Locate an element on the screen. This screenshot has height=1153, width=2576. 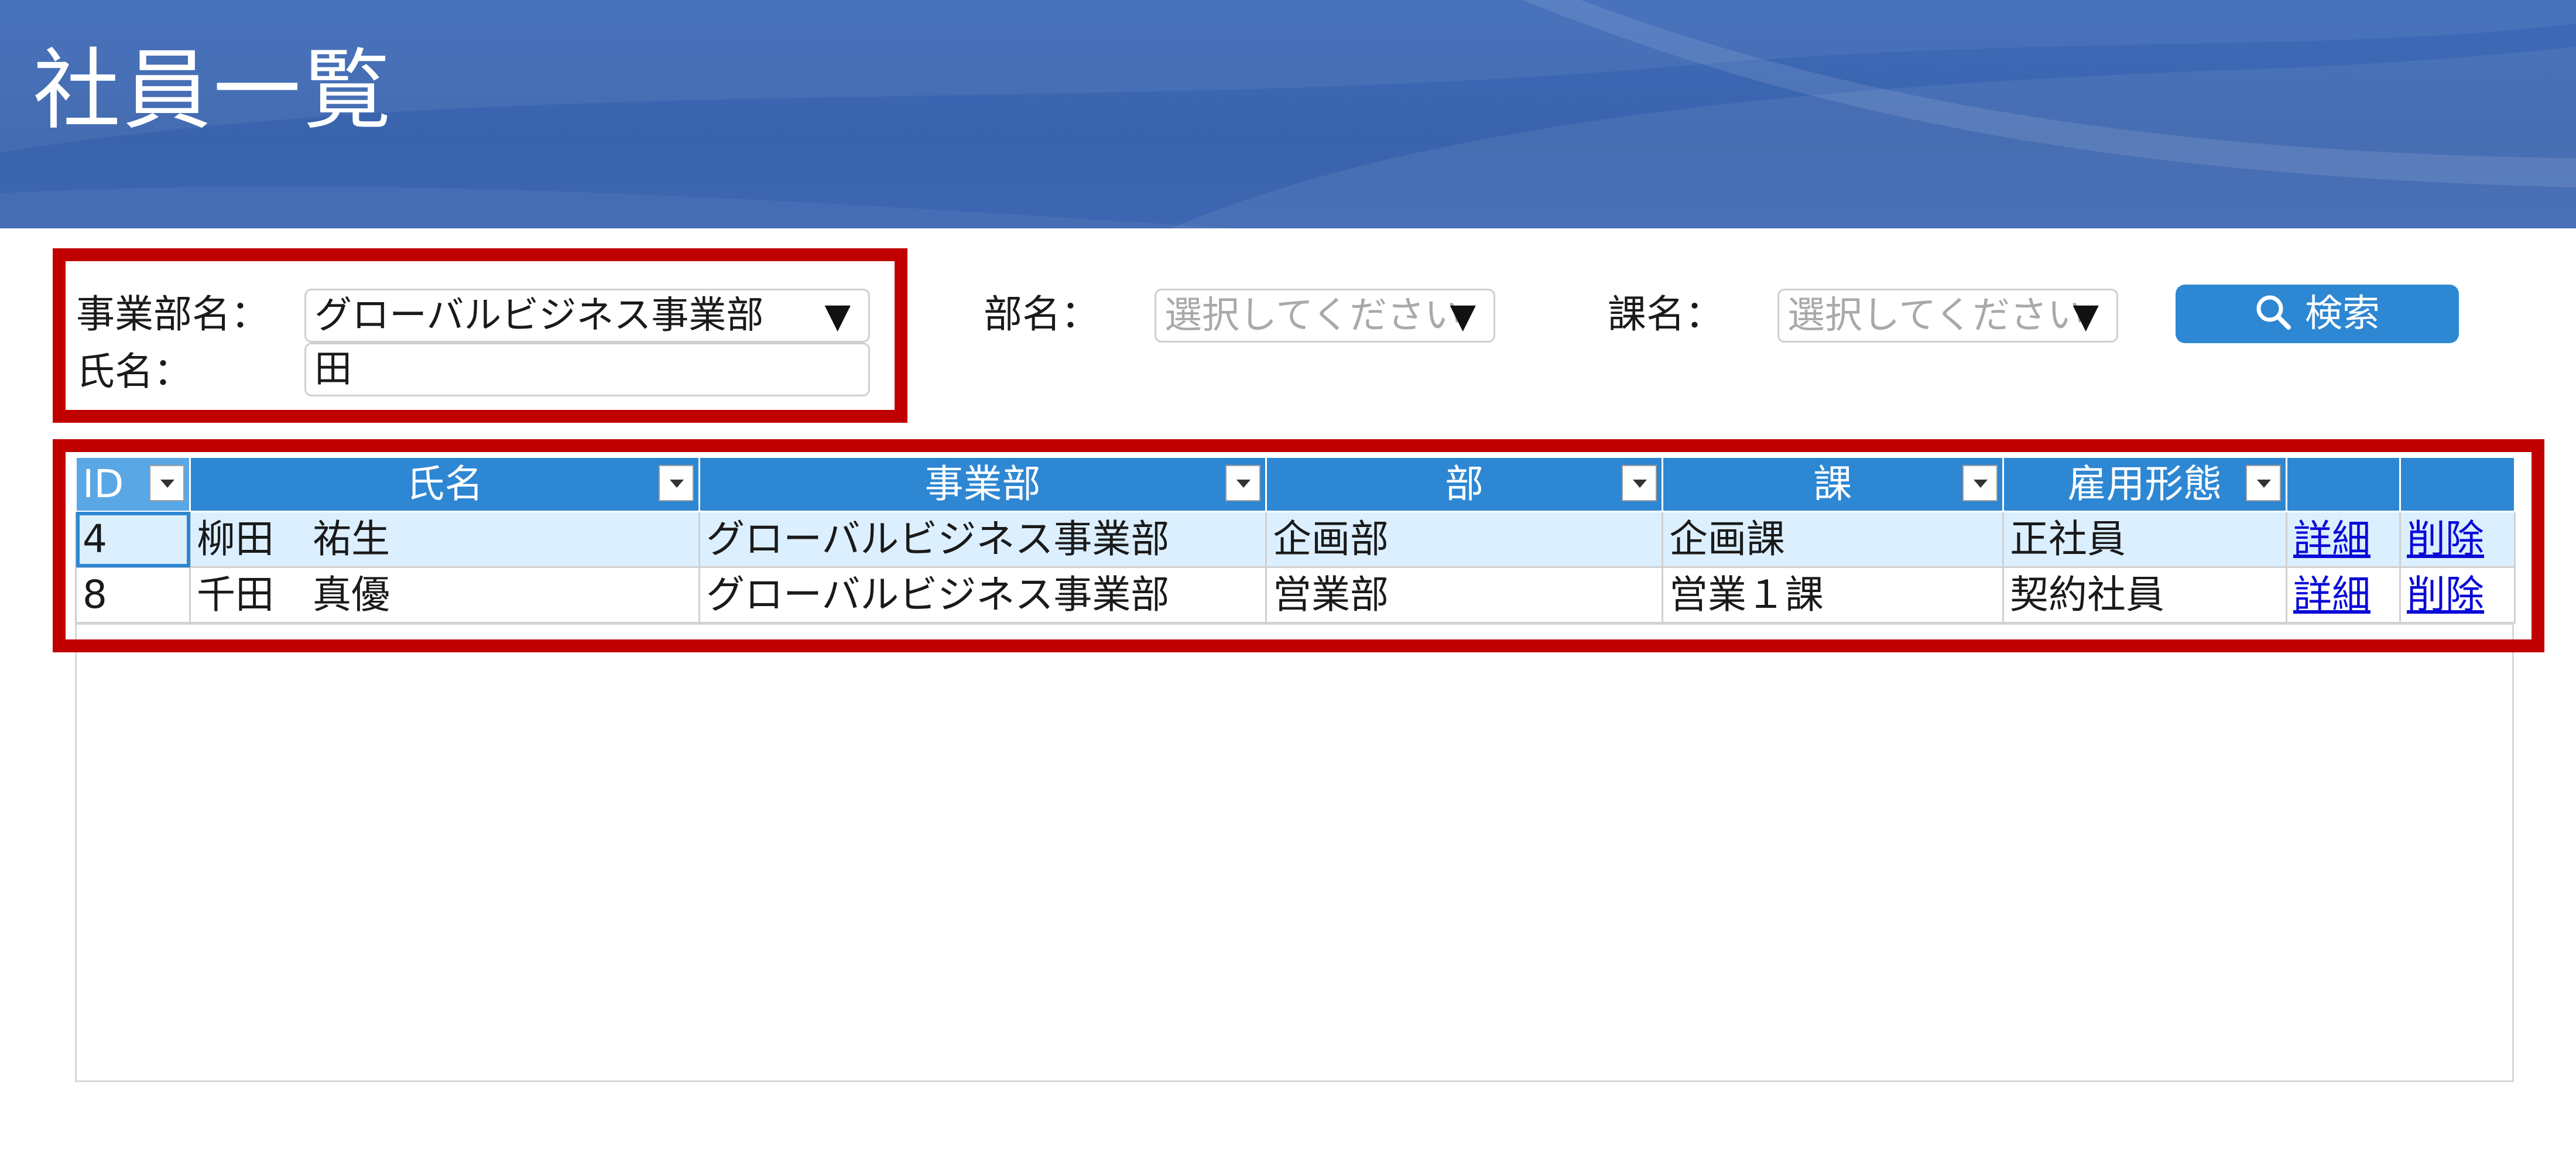
page-title: 社員一覧 is located at coordinates (213, 91).